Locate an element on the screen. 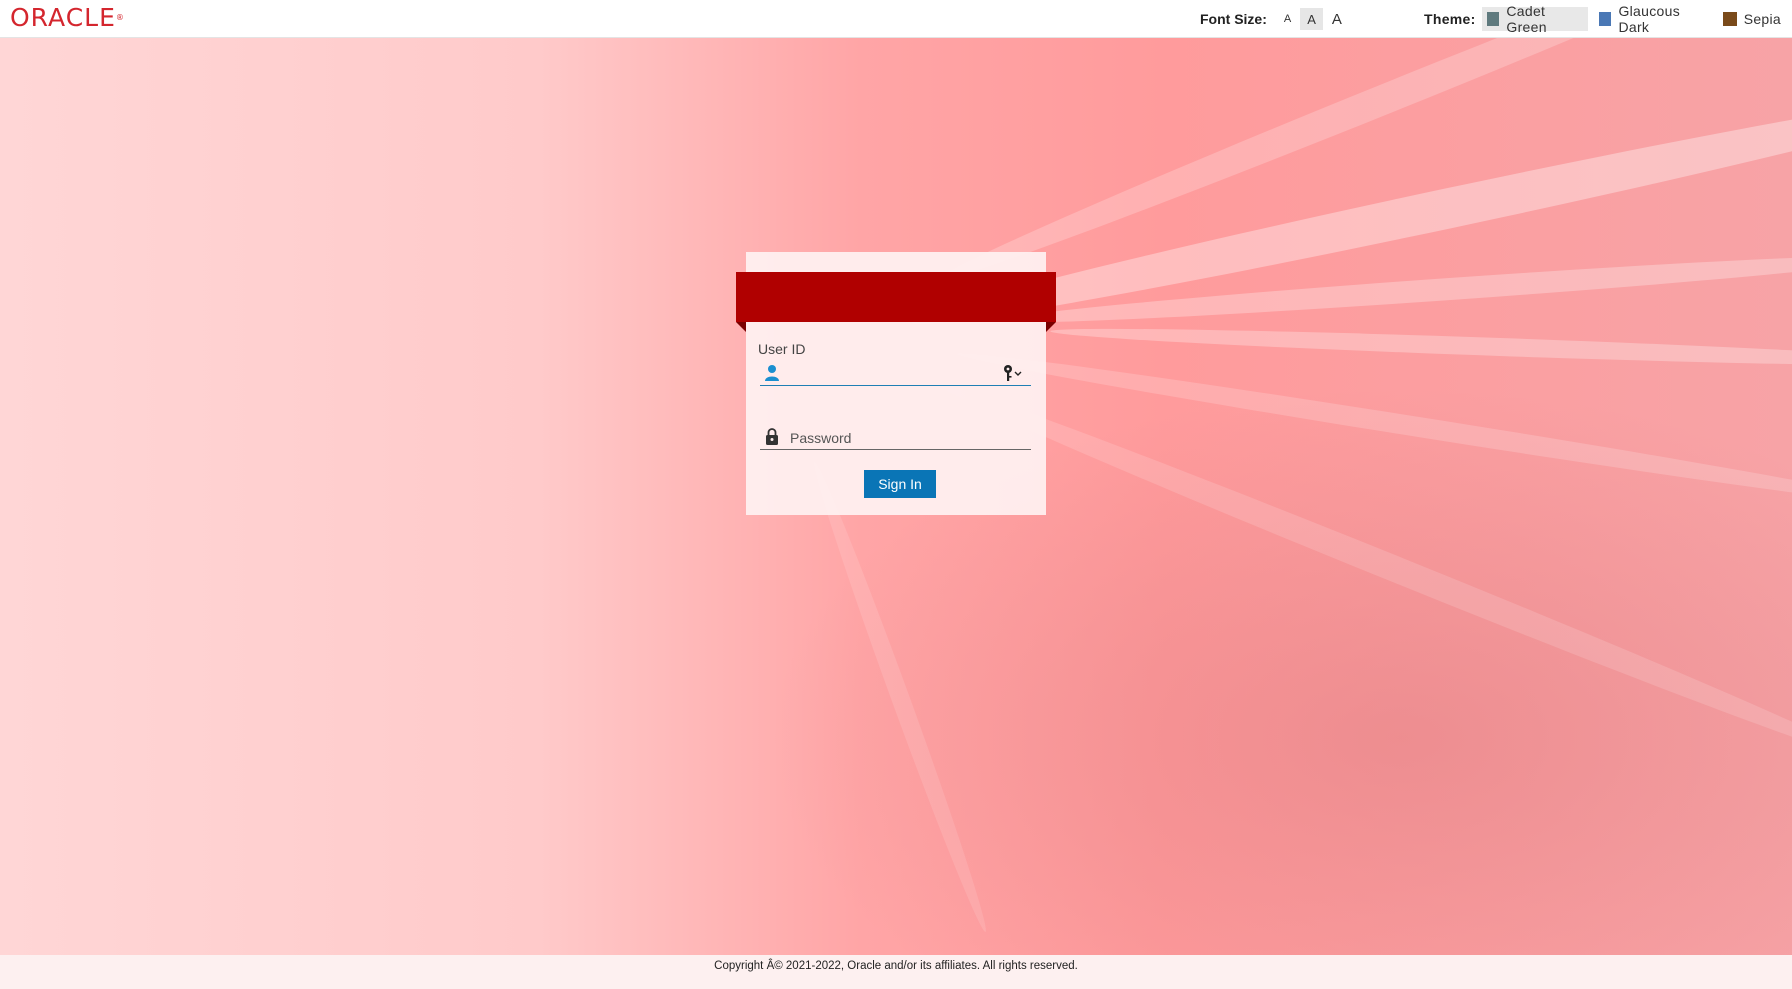  font-size-label: Font Size: is located at coordinates (1233, 19).